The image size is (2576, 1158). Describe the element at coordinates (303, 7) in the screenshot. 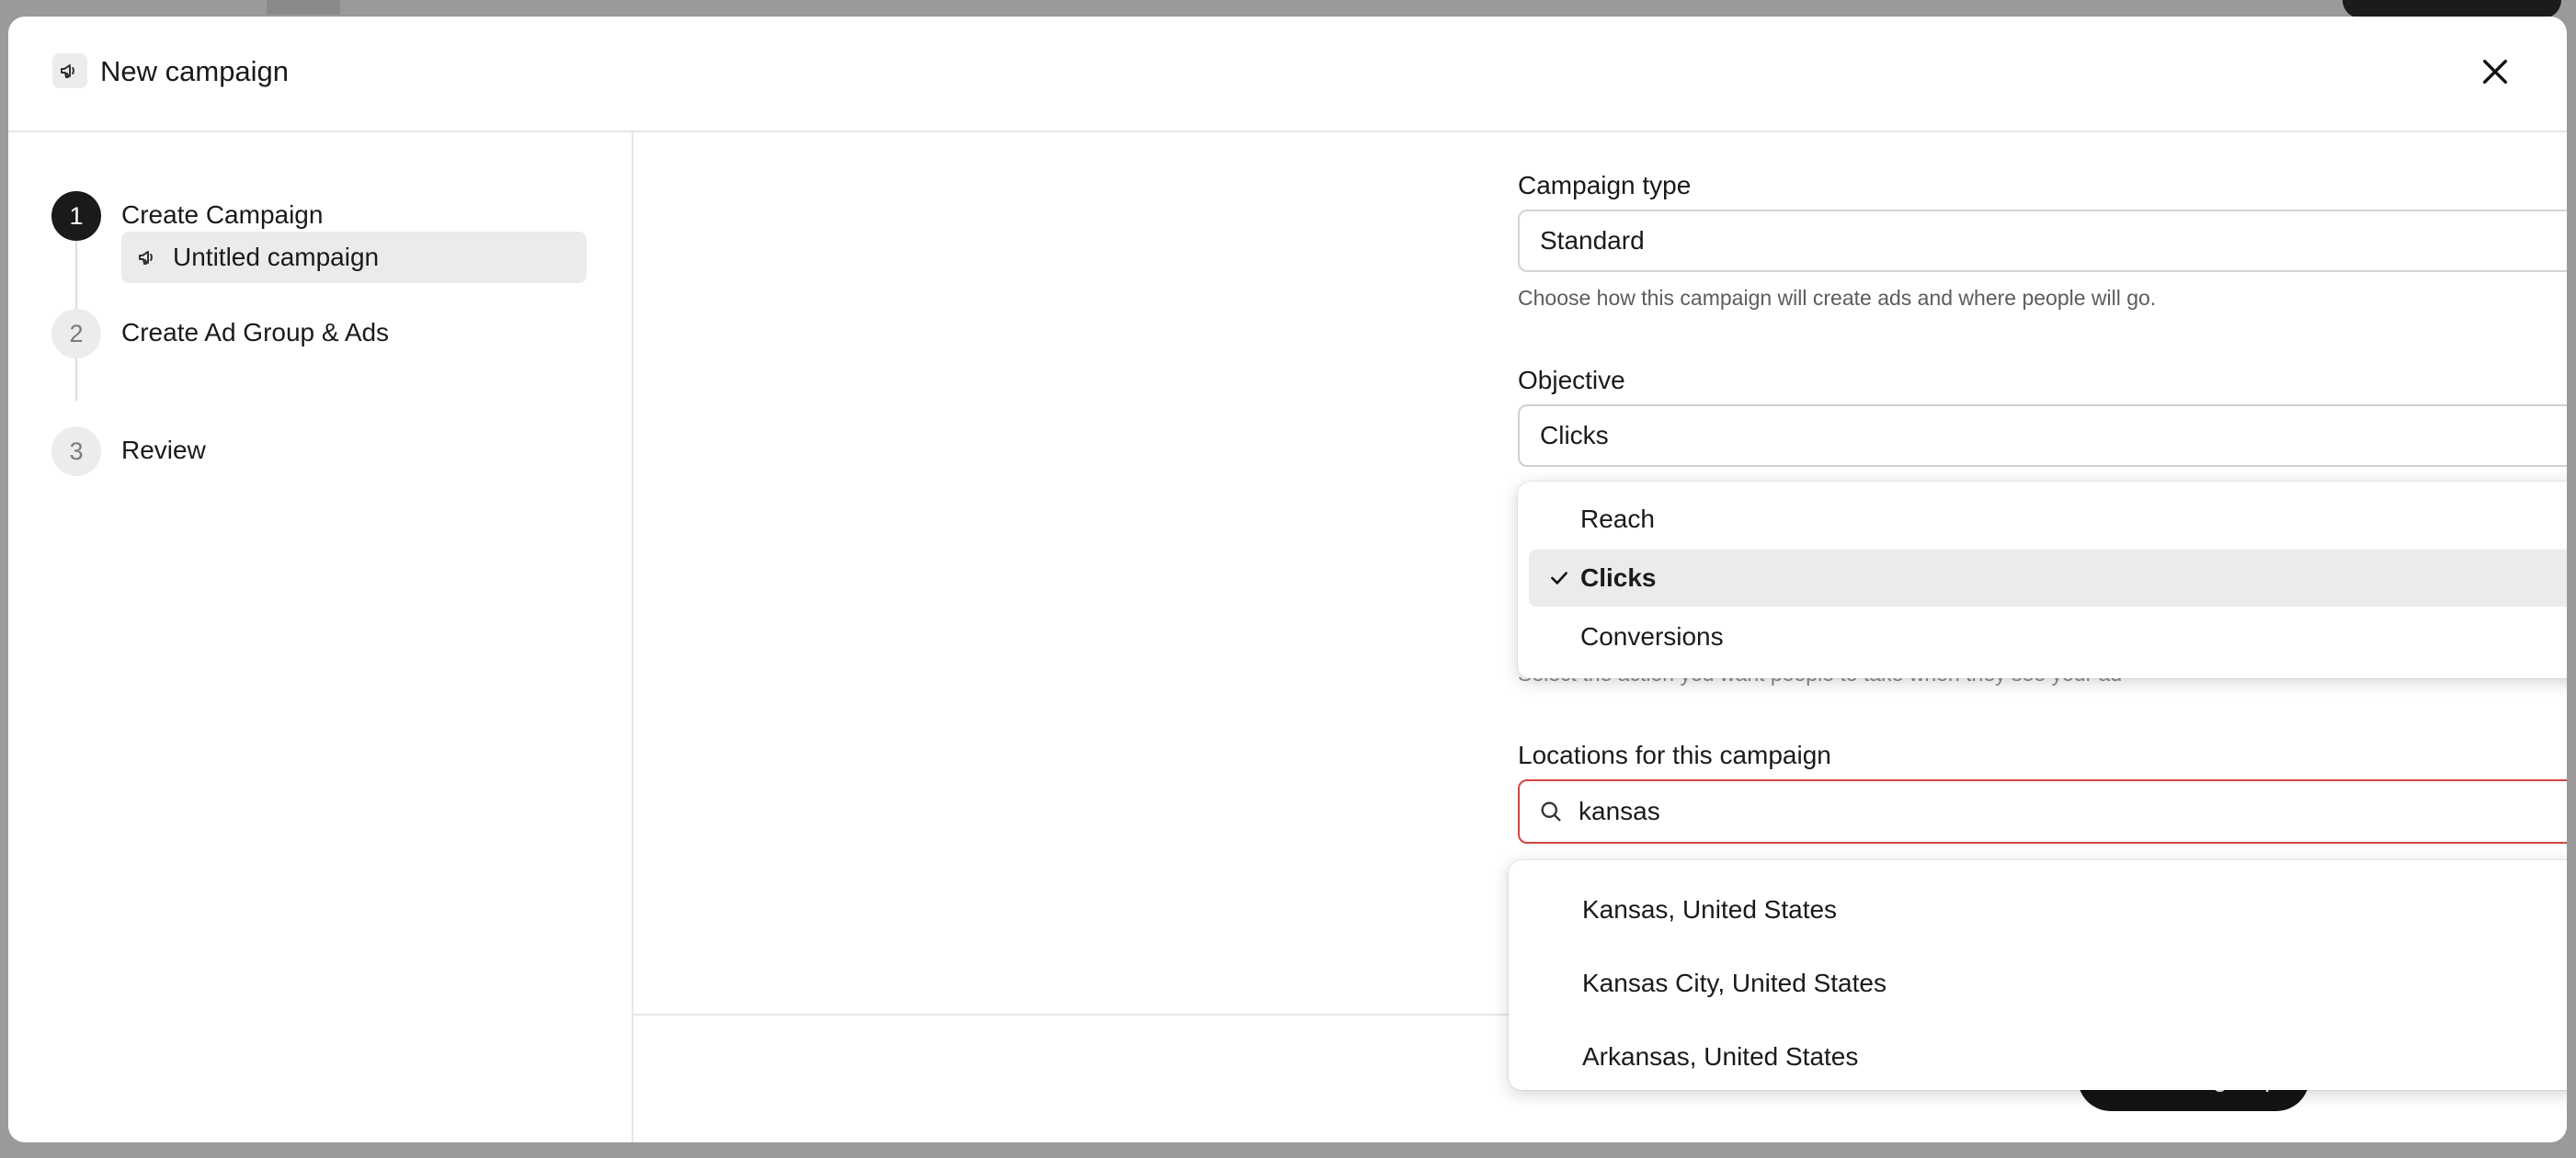

I see `background-chip` at that location.